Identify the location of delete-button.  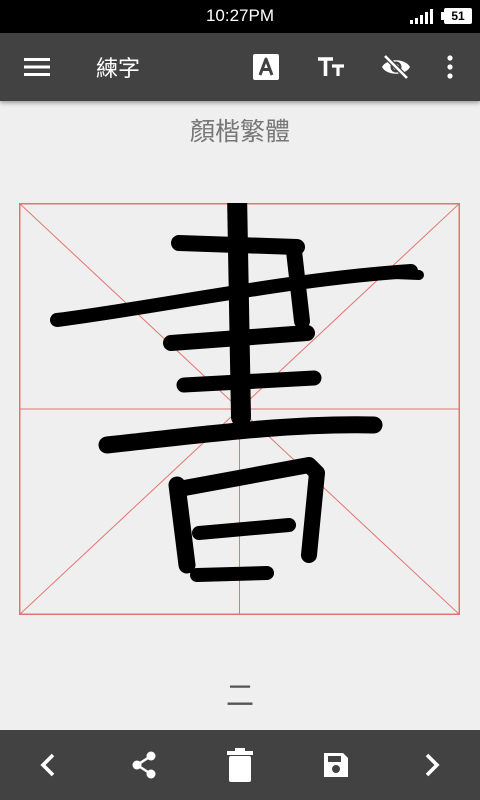
(240, 765).